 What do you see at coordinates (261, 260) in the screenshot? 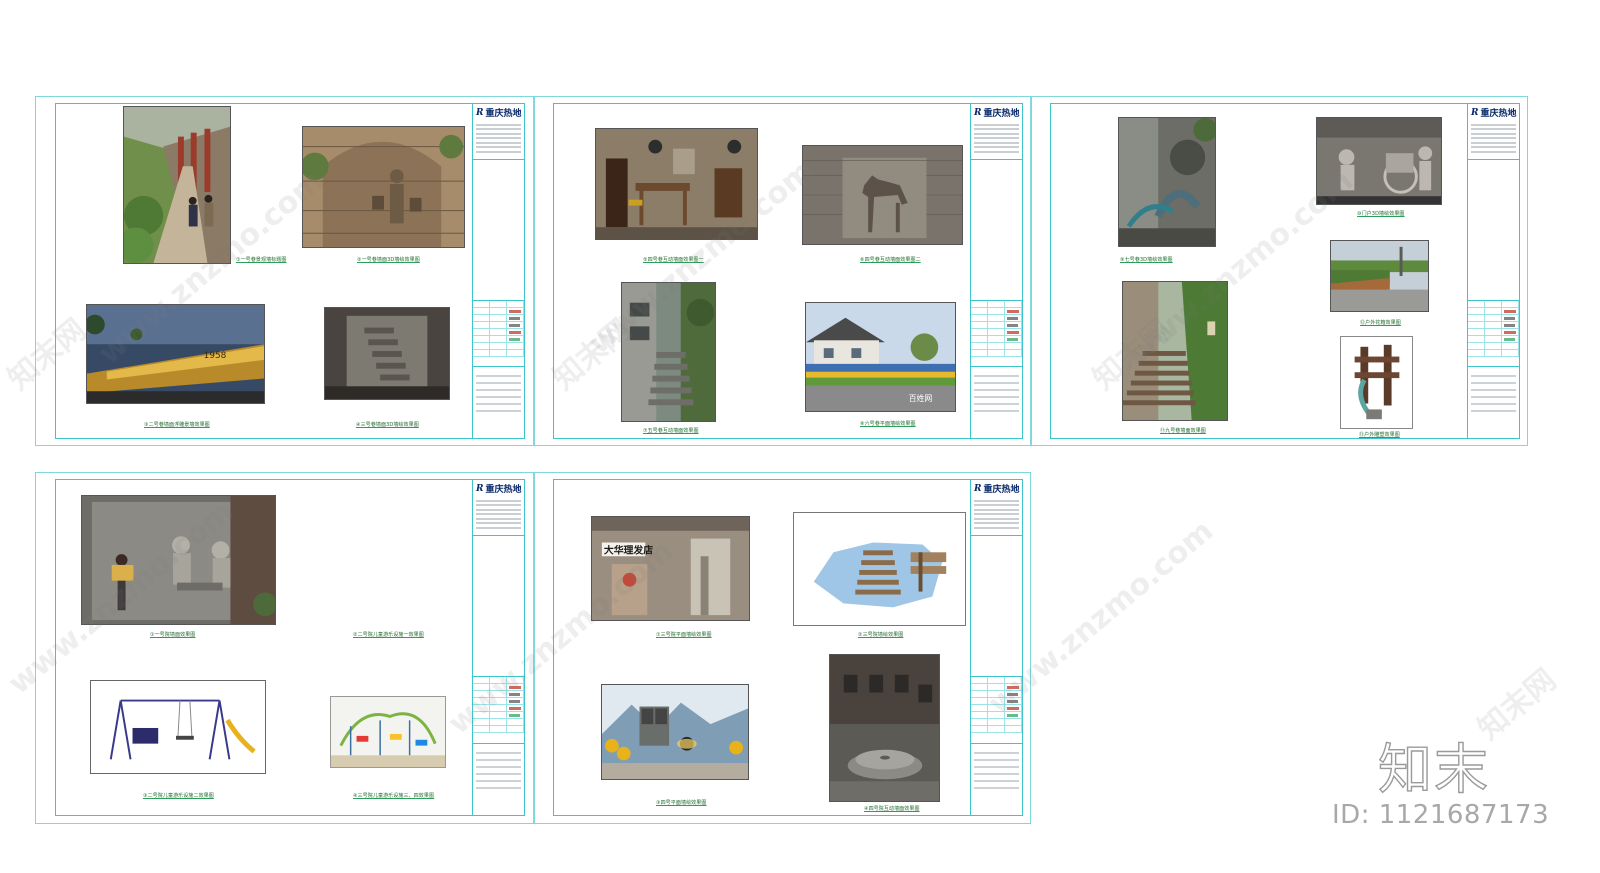
I see `caption: ①一号巷景观墙标题图` at bounding box center [261, 260].